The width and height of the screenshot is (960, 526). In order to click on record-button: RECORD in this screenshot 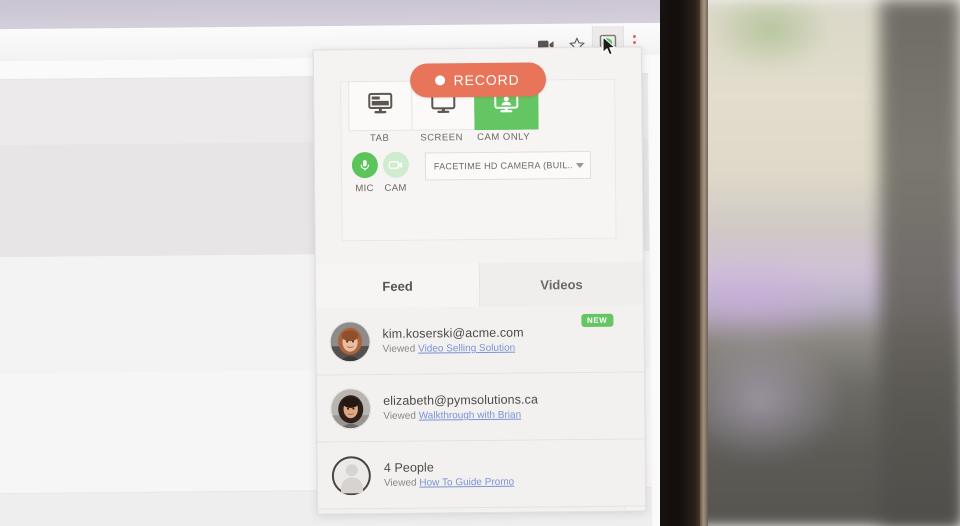, I will do `click(477, 80)`.